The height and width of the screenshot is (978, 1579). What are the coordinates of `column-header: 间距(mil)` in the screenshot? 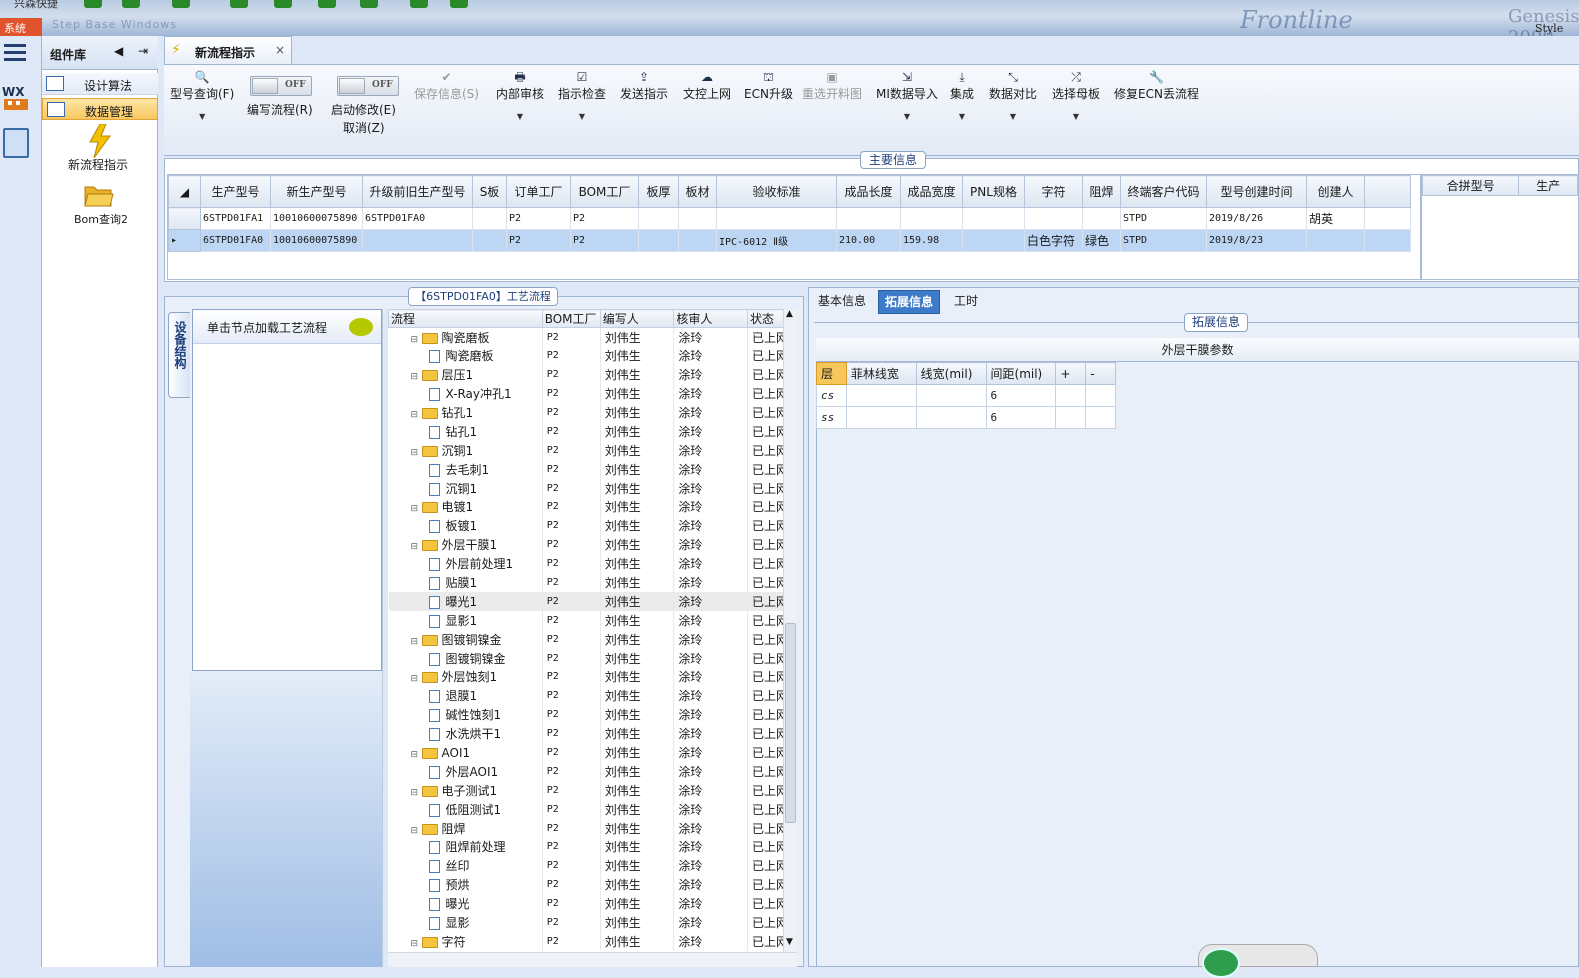 It's located at (1021, 373).